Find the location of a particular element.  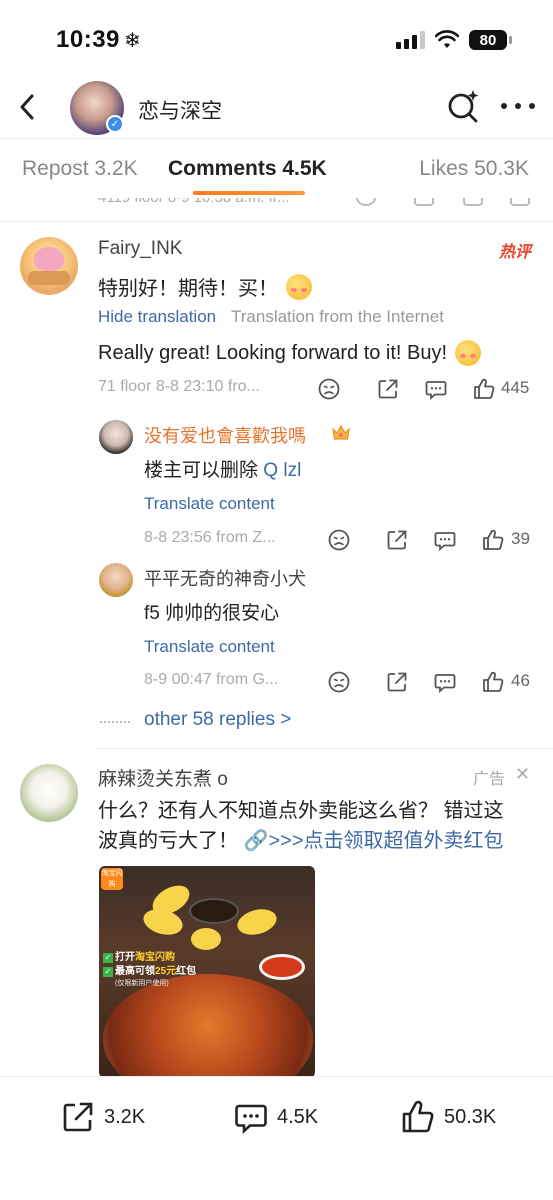

reply-text-content: f5 帅帅的很安心 is located at coordinates (212, 613).